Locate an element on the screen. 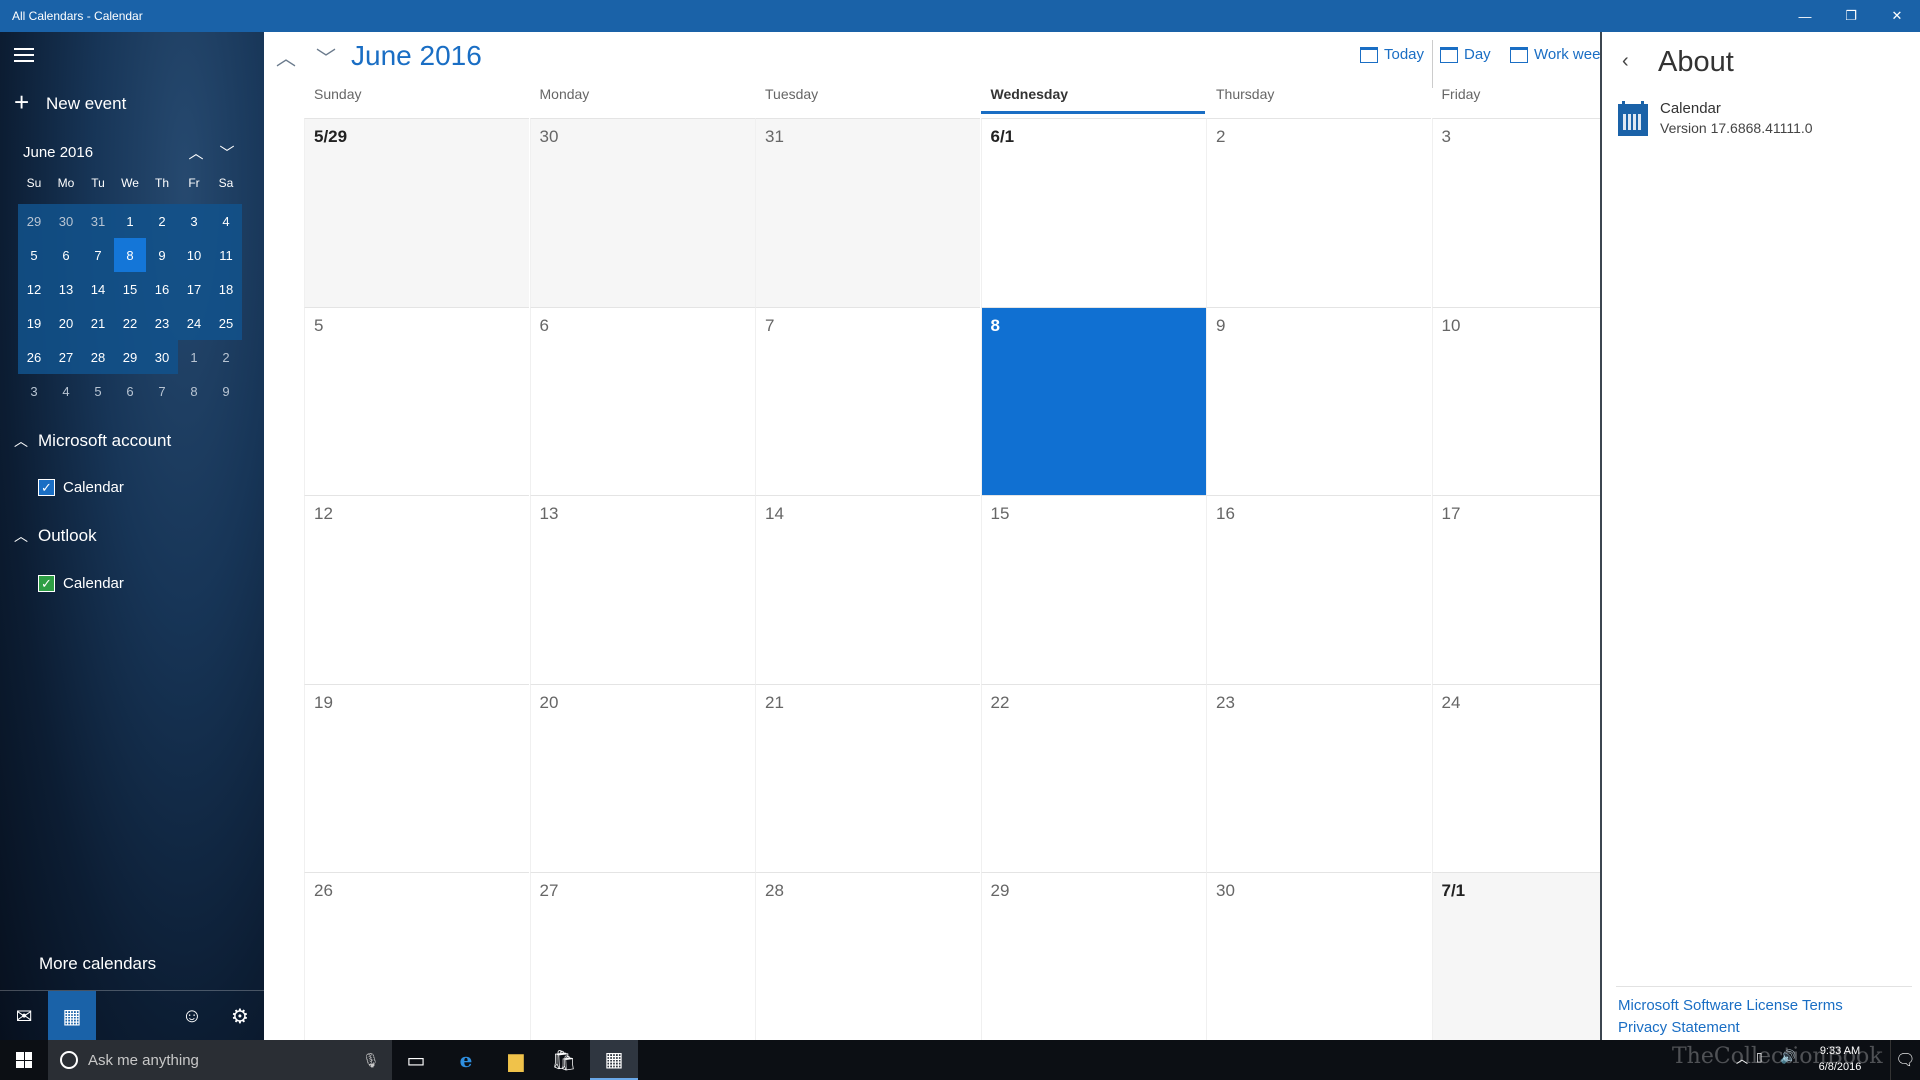 Image resolution: width=1920 pixels, height=1080 pixels. day-cell: 6 is located at coordinates (642, 400).